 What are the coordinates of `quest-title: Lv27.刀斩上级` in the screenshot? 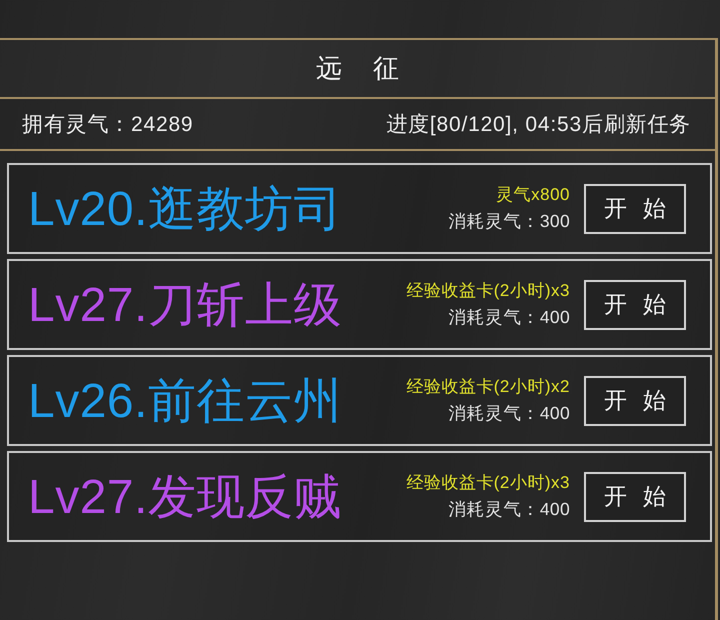 It's located at (185, 306).